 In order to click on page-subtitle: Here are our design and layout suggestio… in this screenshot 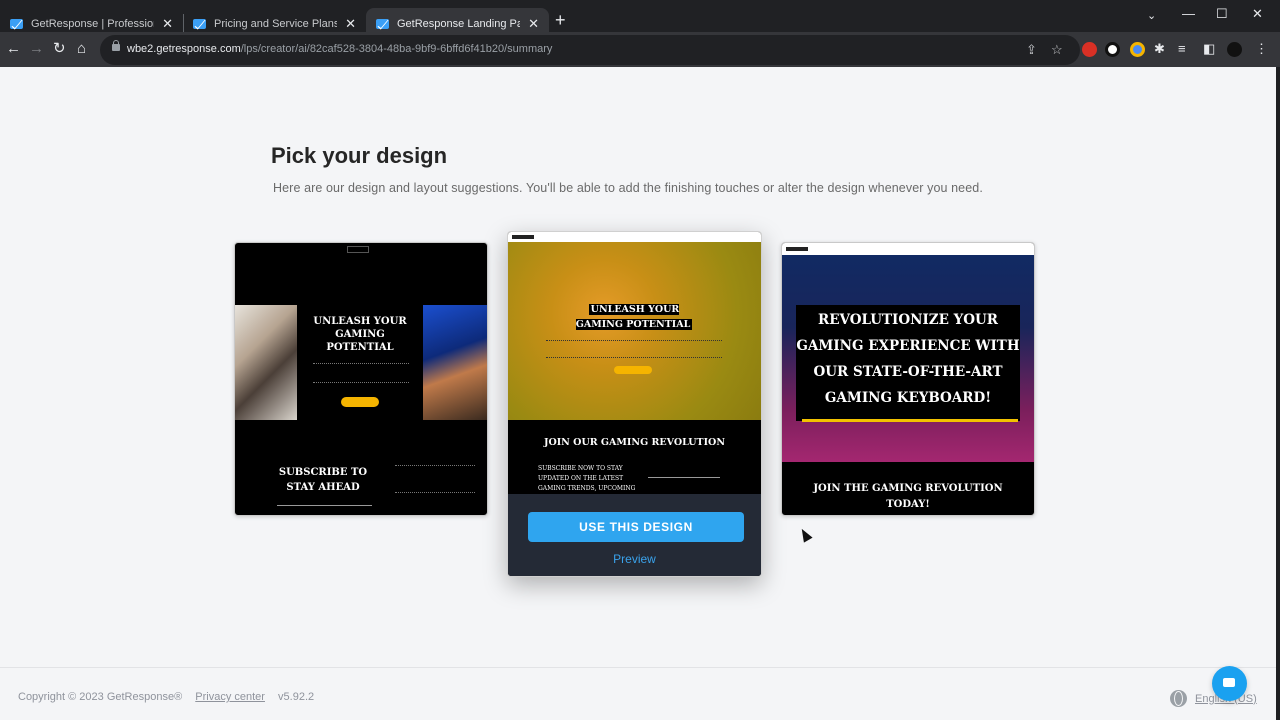, I will do `click(628, 188)`.